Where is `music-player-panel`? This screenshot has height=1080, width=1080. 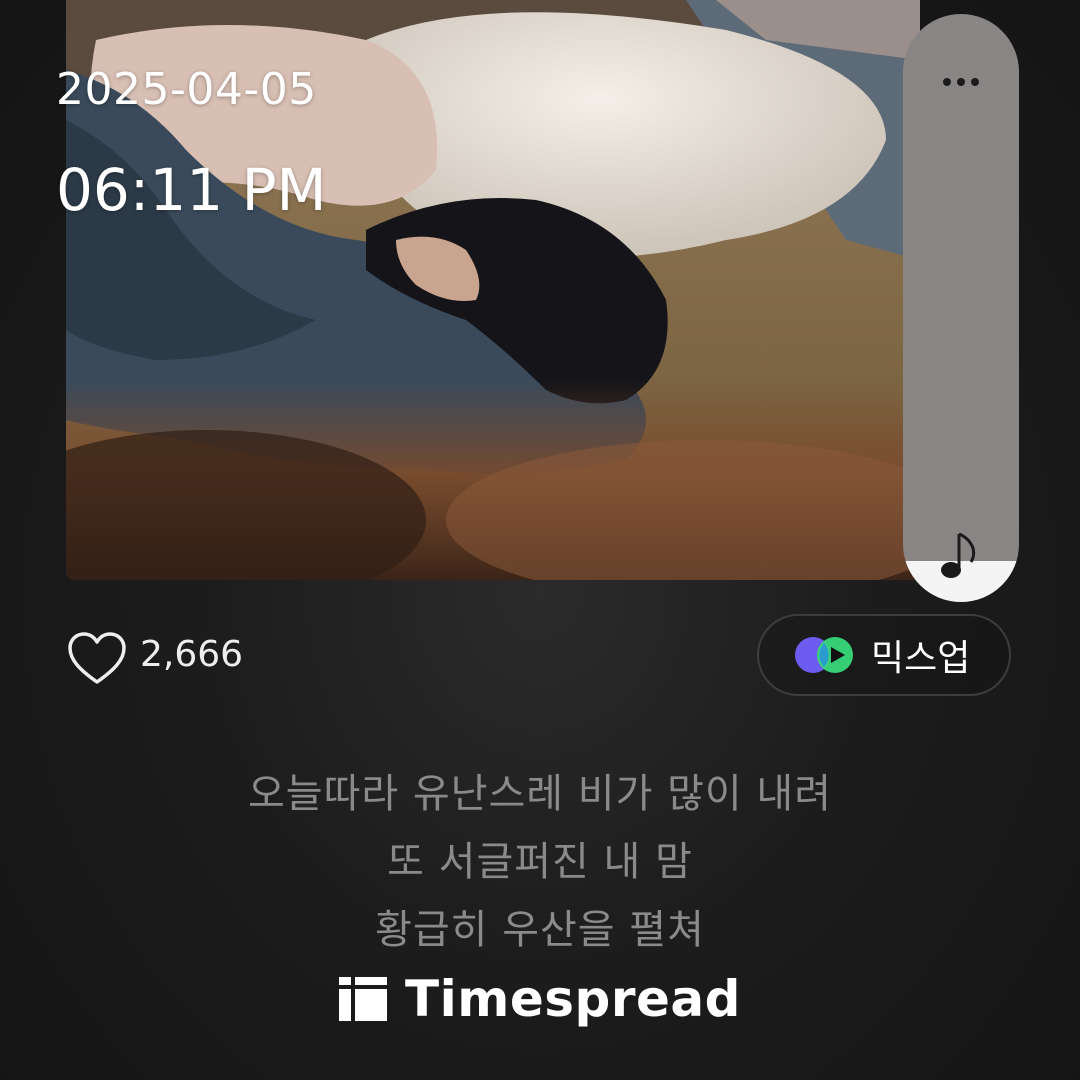
music-player-panel is located at coordinates (961, 308).